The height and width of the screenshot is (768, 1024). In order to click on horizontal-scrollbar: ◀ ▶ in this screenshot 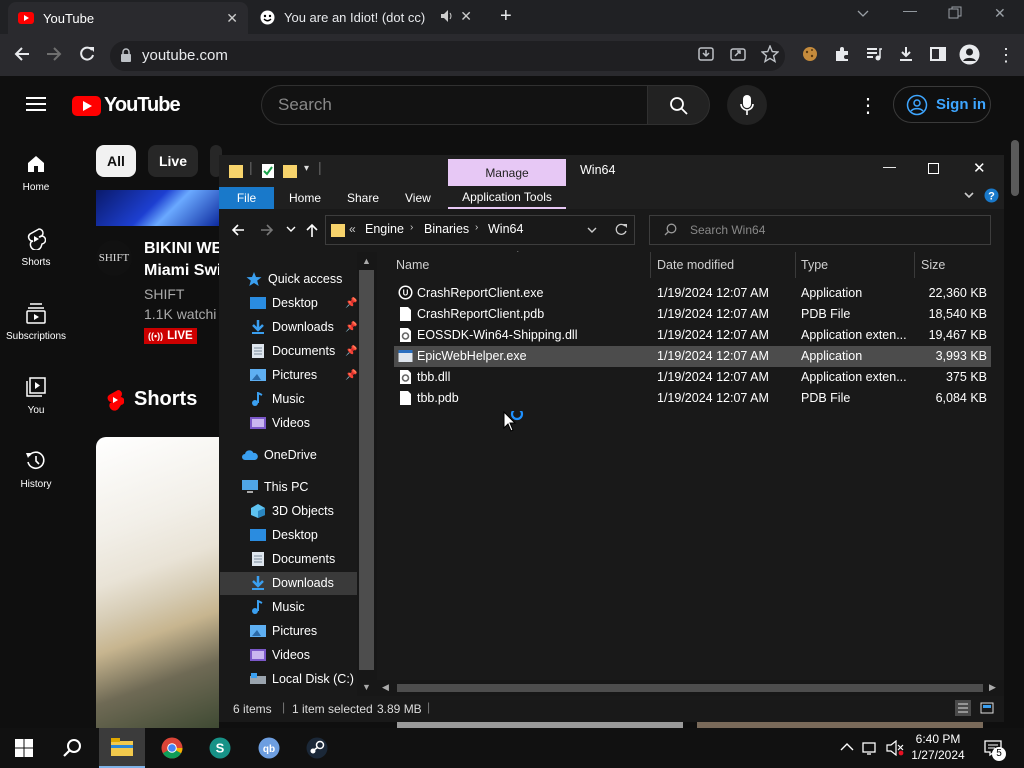, I will do `click(690, 688)`.